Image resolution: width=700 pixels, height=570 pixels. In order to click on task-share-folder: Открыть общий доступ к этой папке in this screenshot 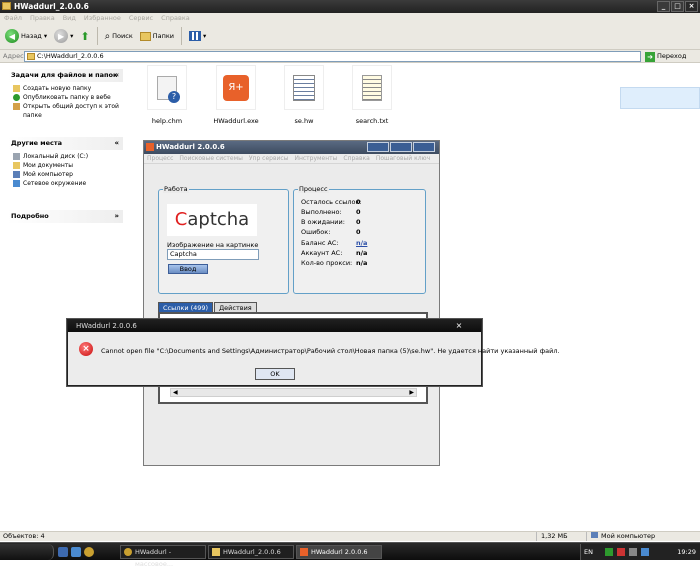, I will do `click(66, 111)`.